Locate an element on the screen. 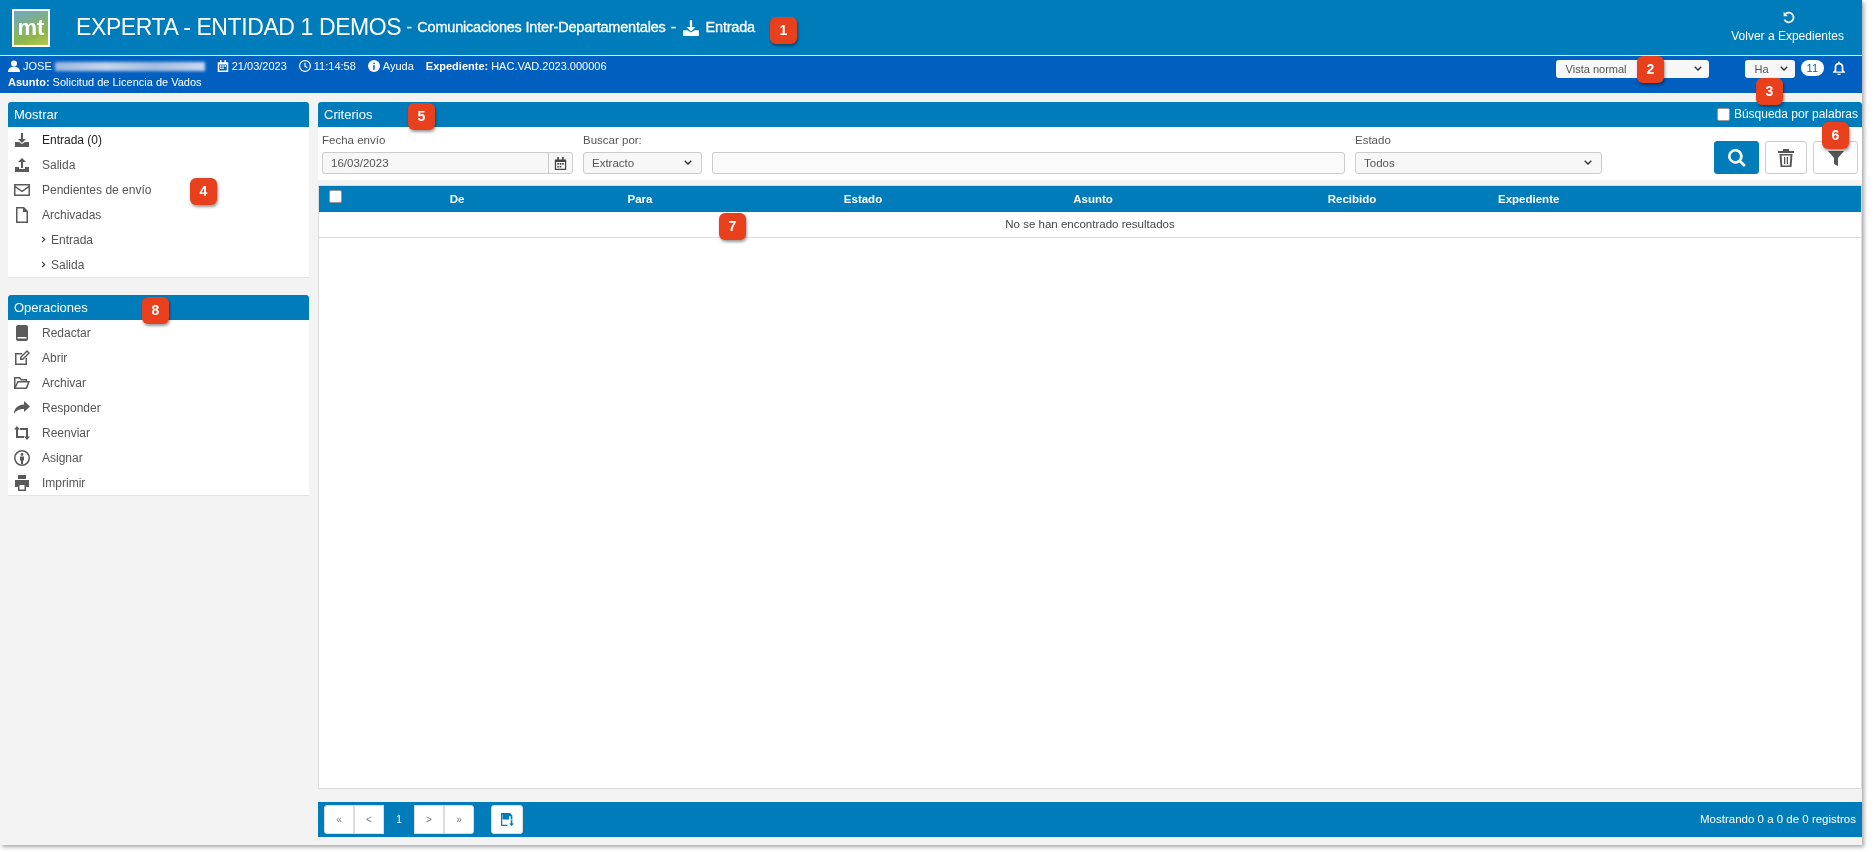 This screenshot has height=852, width=1875. expediente-number: HAC.VAD.2023.000006 is located at coordinates (549, 66).